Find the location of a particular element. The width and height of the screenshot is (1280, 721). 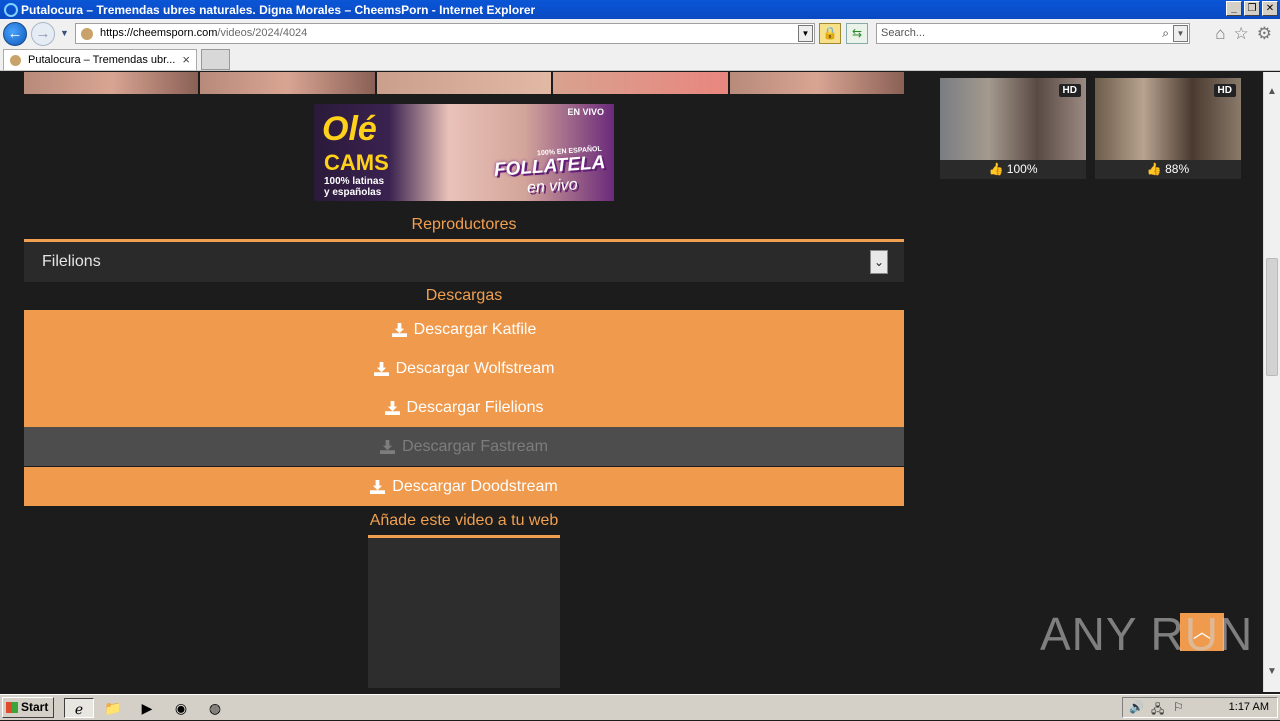

chrome-taskbar-icon: ◉ is located at coordinates (181, 708).